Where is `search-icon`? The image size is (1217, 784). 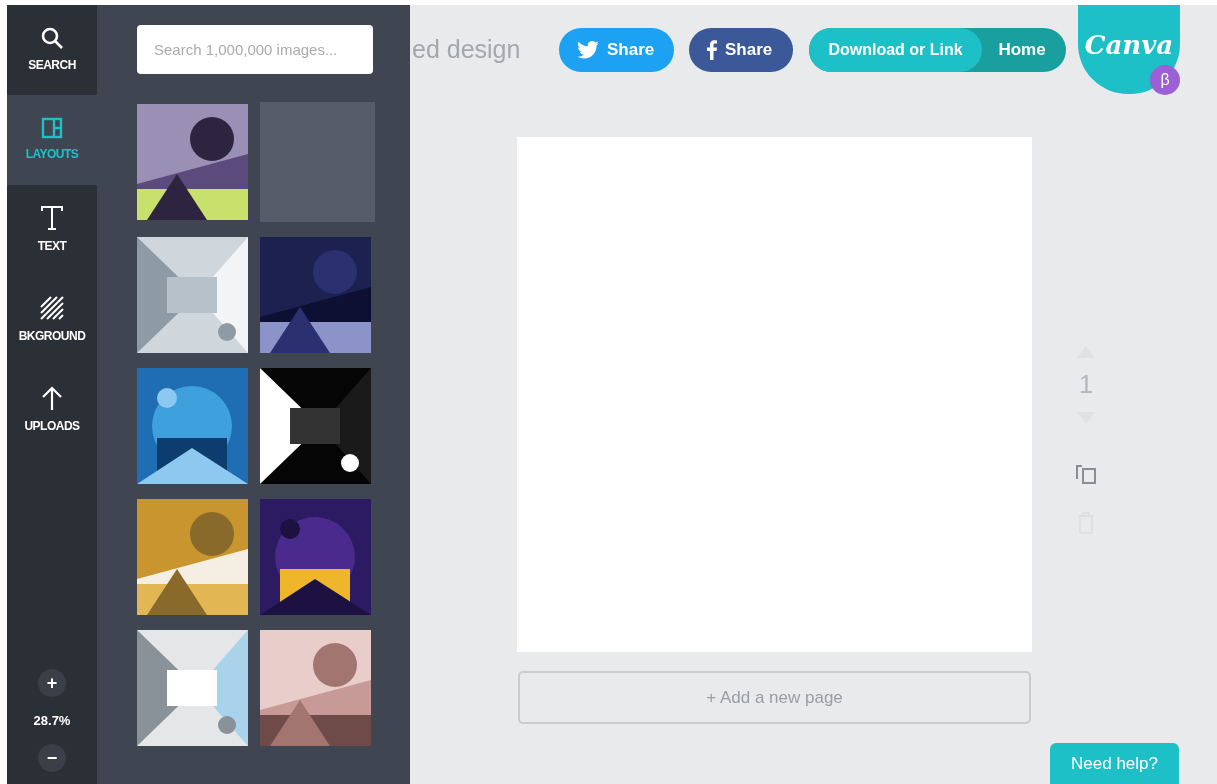
search-icon is located at coordinates (52, 38).